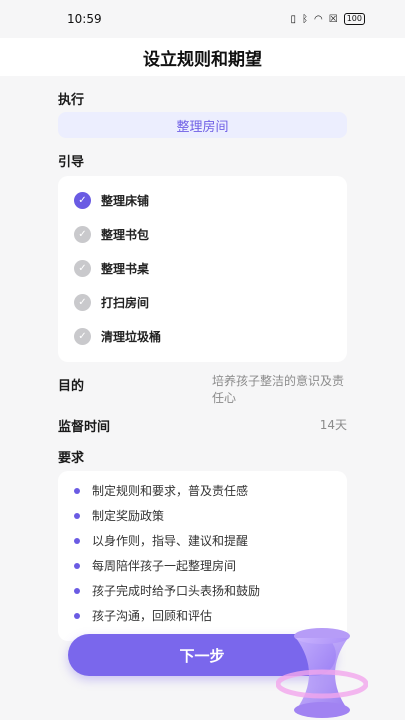 This screenshot has height=720, width=405. What do you see at coordinates (170, 491) in the screenshot?
I see `requirement-text: 制定规则和要求，普及责任感` at bounding box center [170, 491].